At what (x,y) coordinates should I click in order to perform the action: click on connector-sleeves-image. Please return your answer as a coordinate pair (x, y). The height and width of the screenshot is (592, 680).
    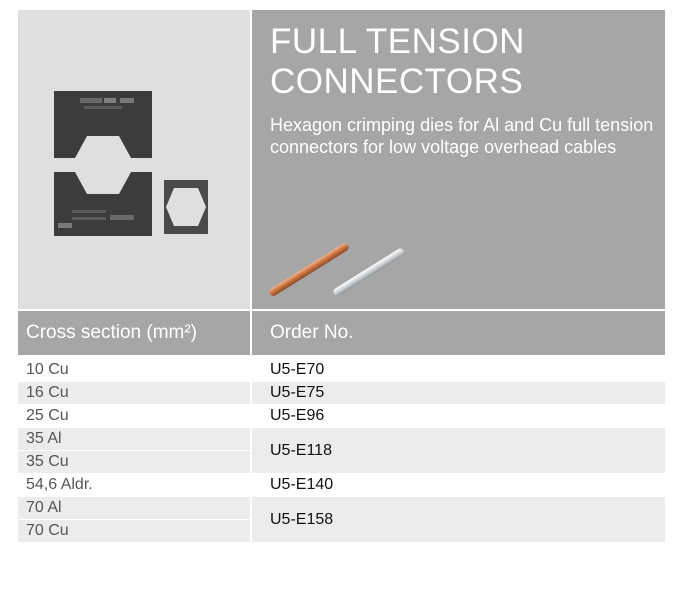
    Looking at the image, I should click on (337, 269).